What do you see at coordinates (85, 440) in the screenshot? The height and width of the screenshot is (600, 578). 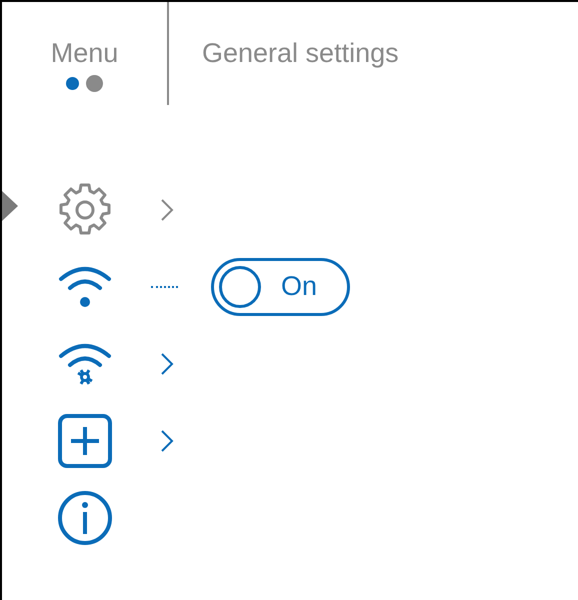 I see `add-icon` at bounding box center [85, 440].